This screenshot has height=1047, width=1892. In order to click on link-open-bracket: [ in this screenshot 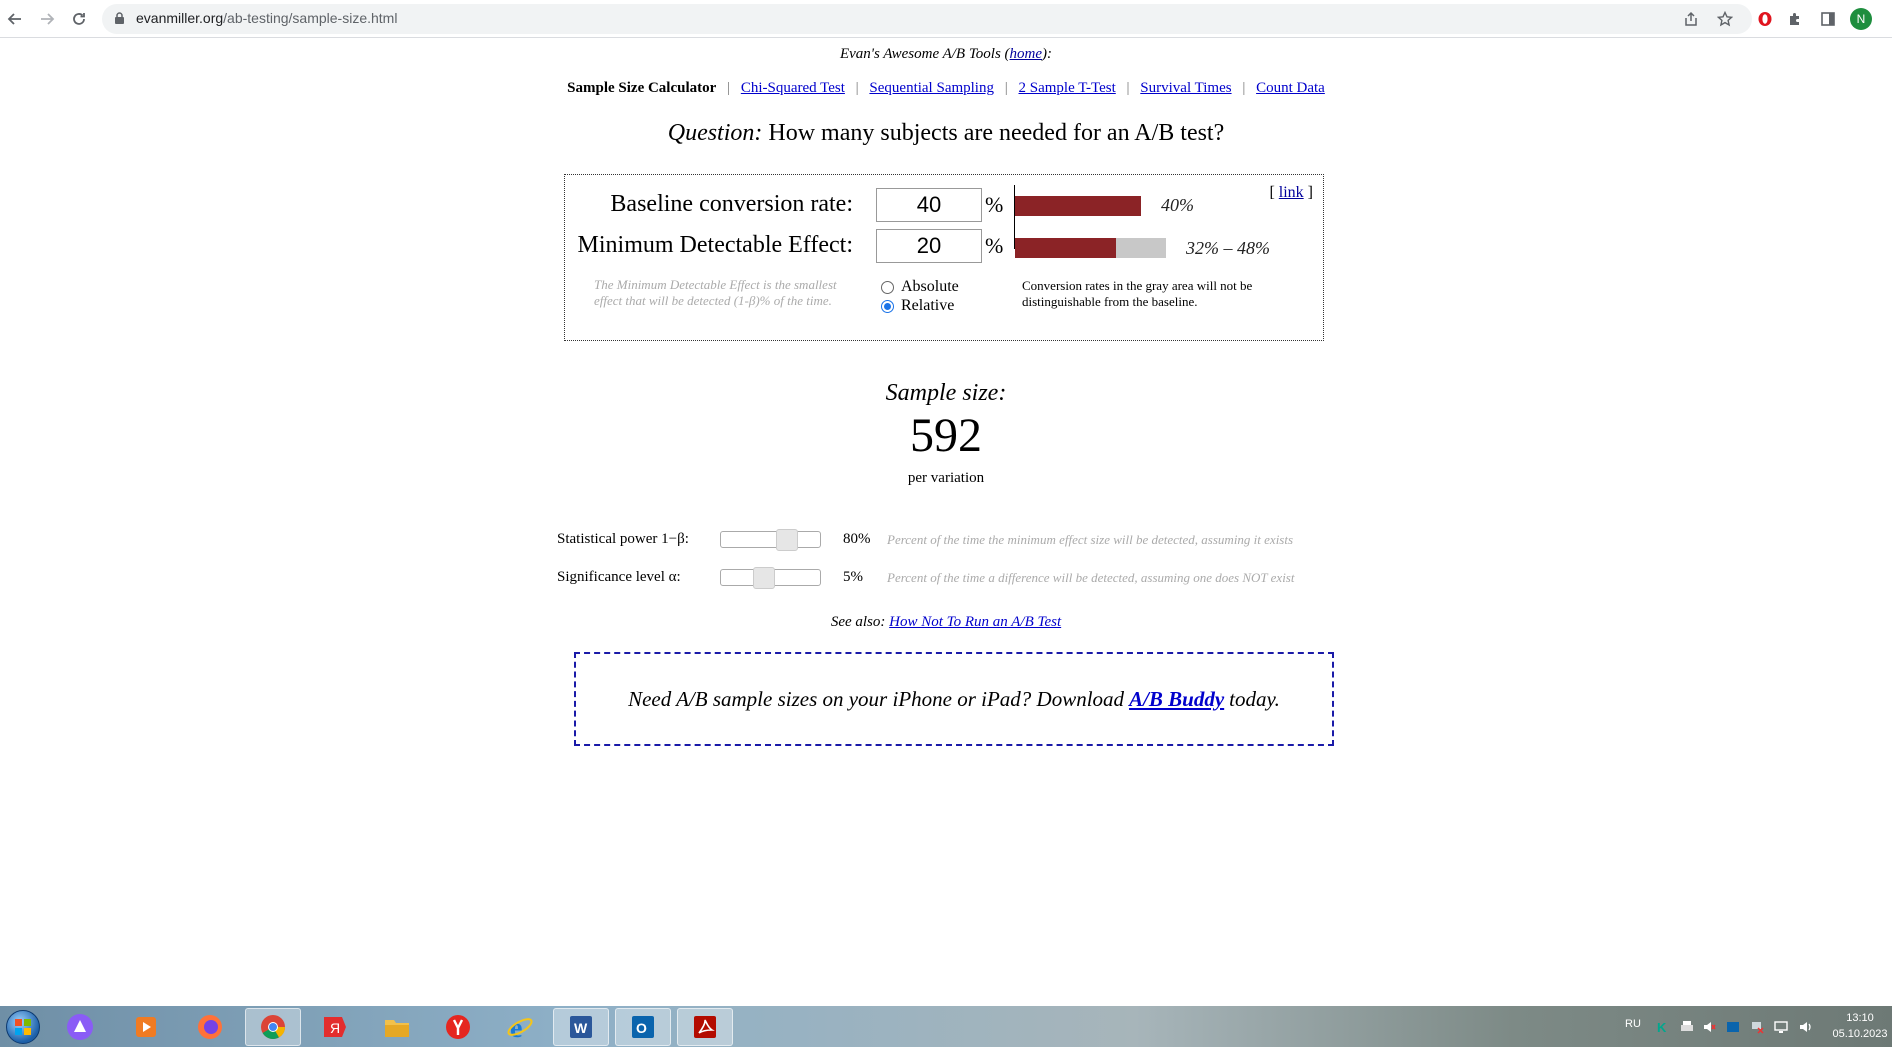, I will do `click(1272, 192)`.